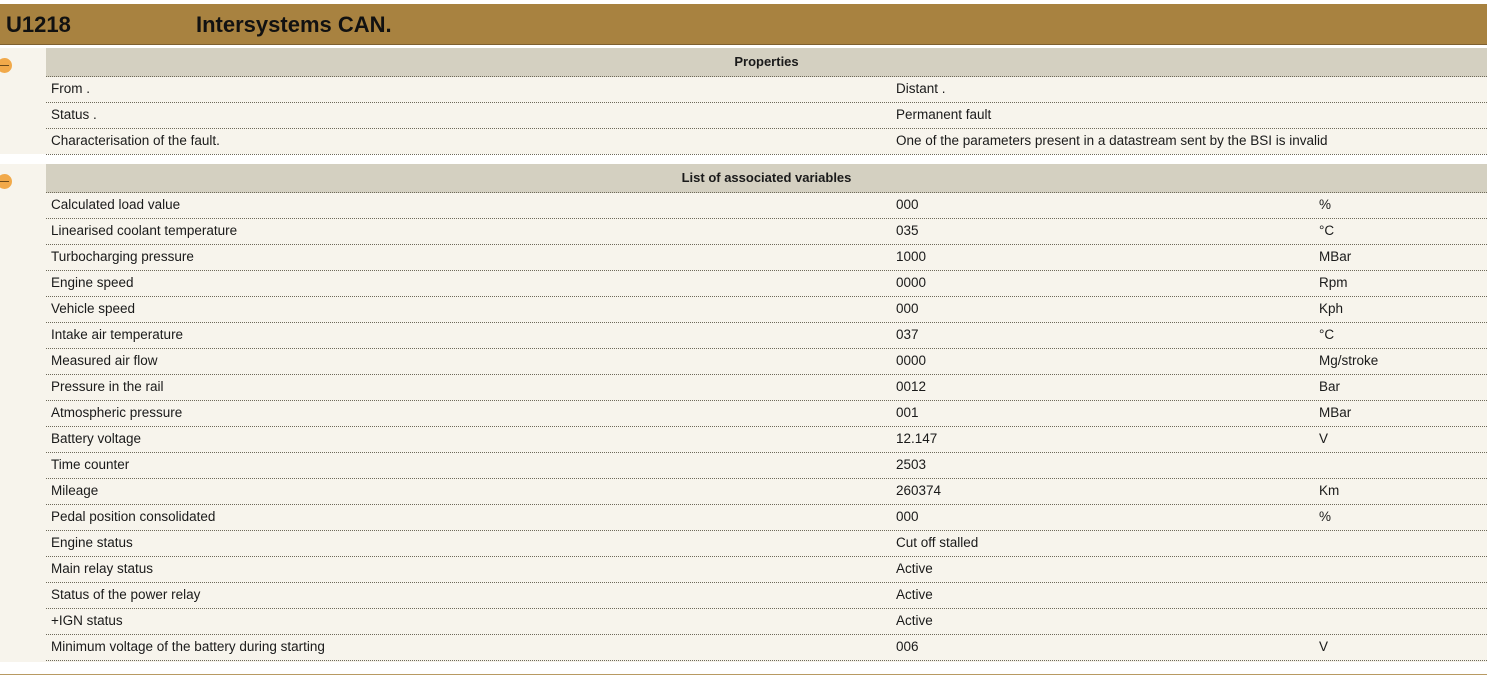 The image size is (1487, 680). Describe the element at coordinates (917, 438) in the screenshot. I see `variable-value: 12.147` at that location.